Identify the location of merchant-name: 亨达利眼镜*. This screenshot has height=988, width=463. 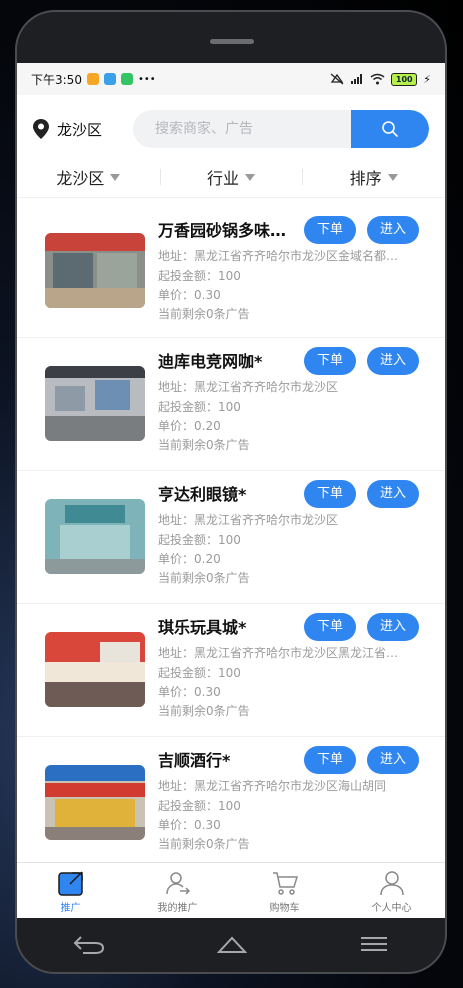
(202, 494).